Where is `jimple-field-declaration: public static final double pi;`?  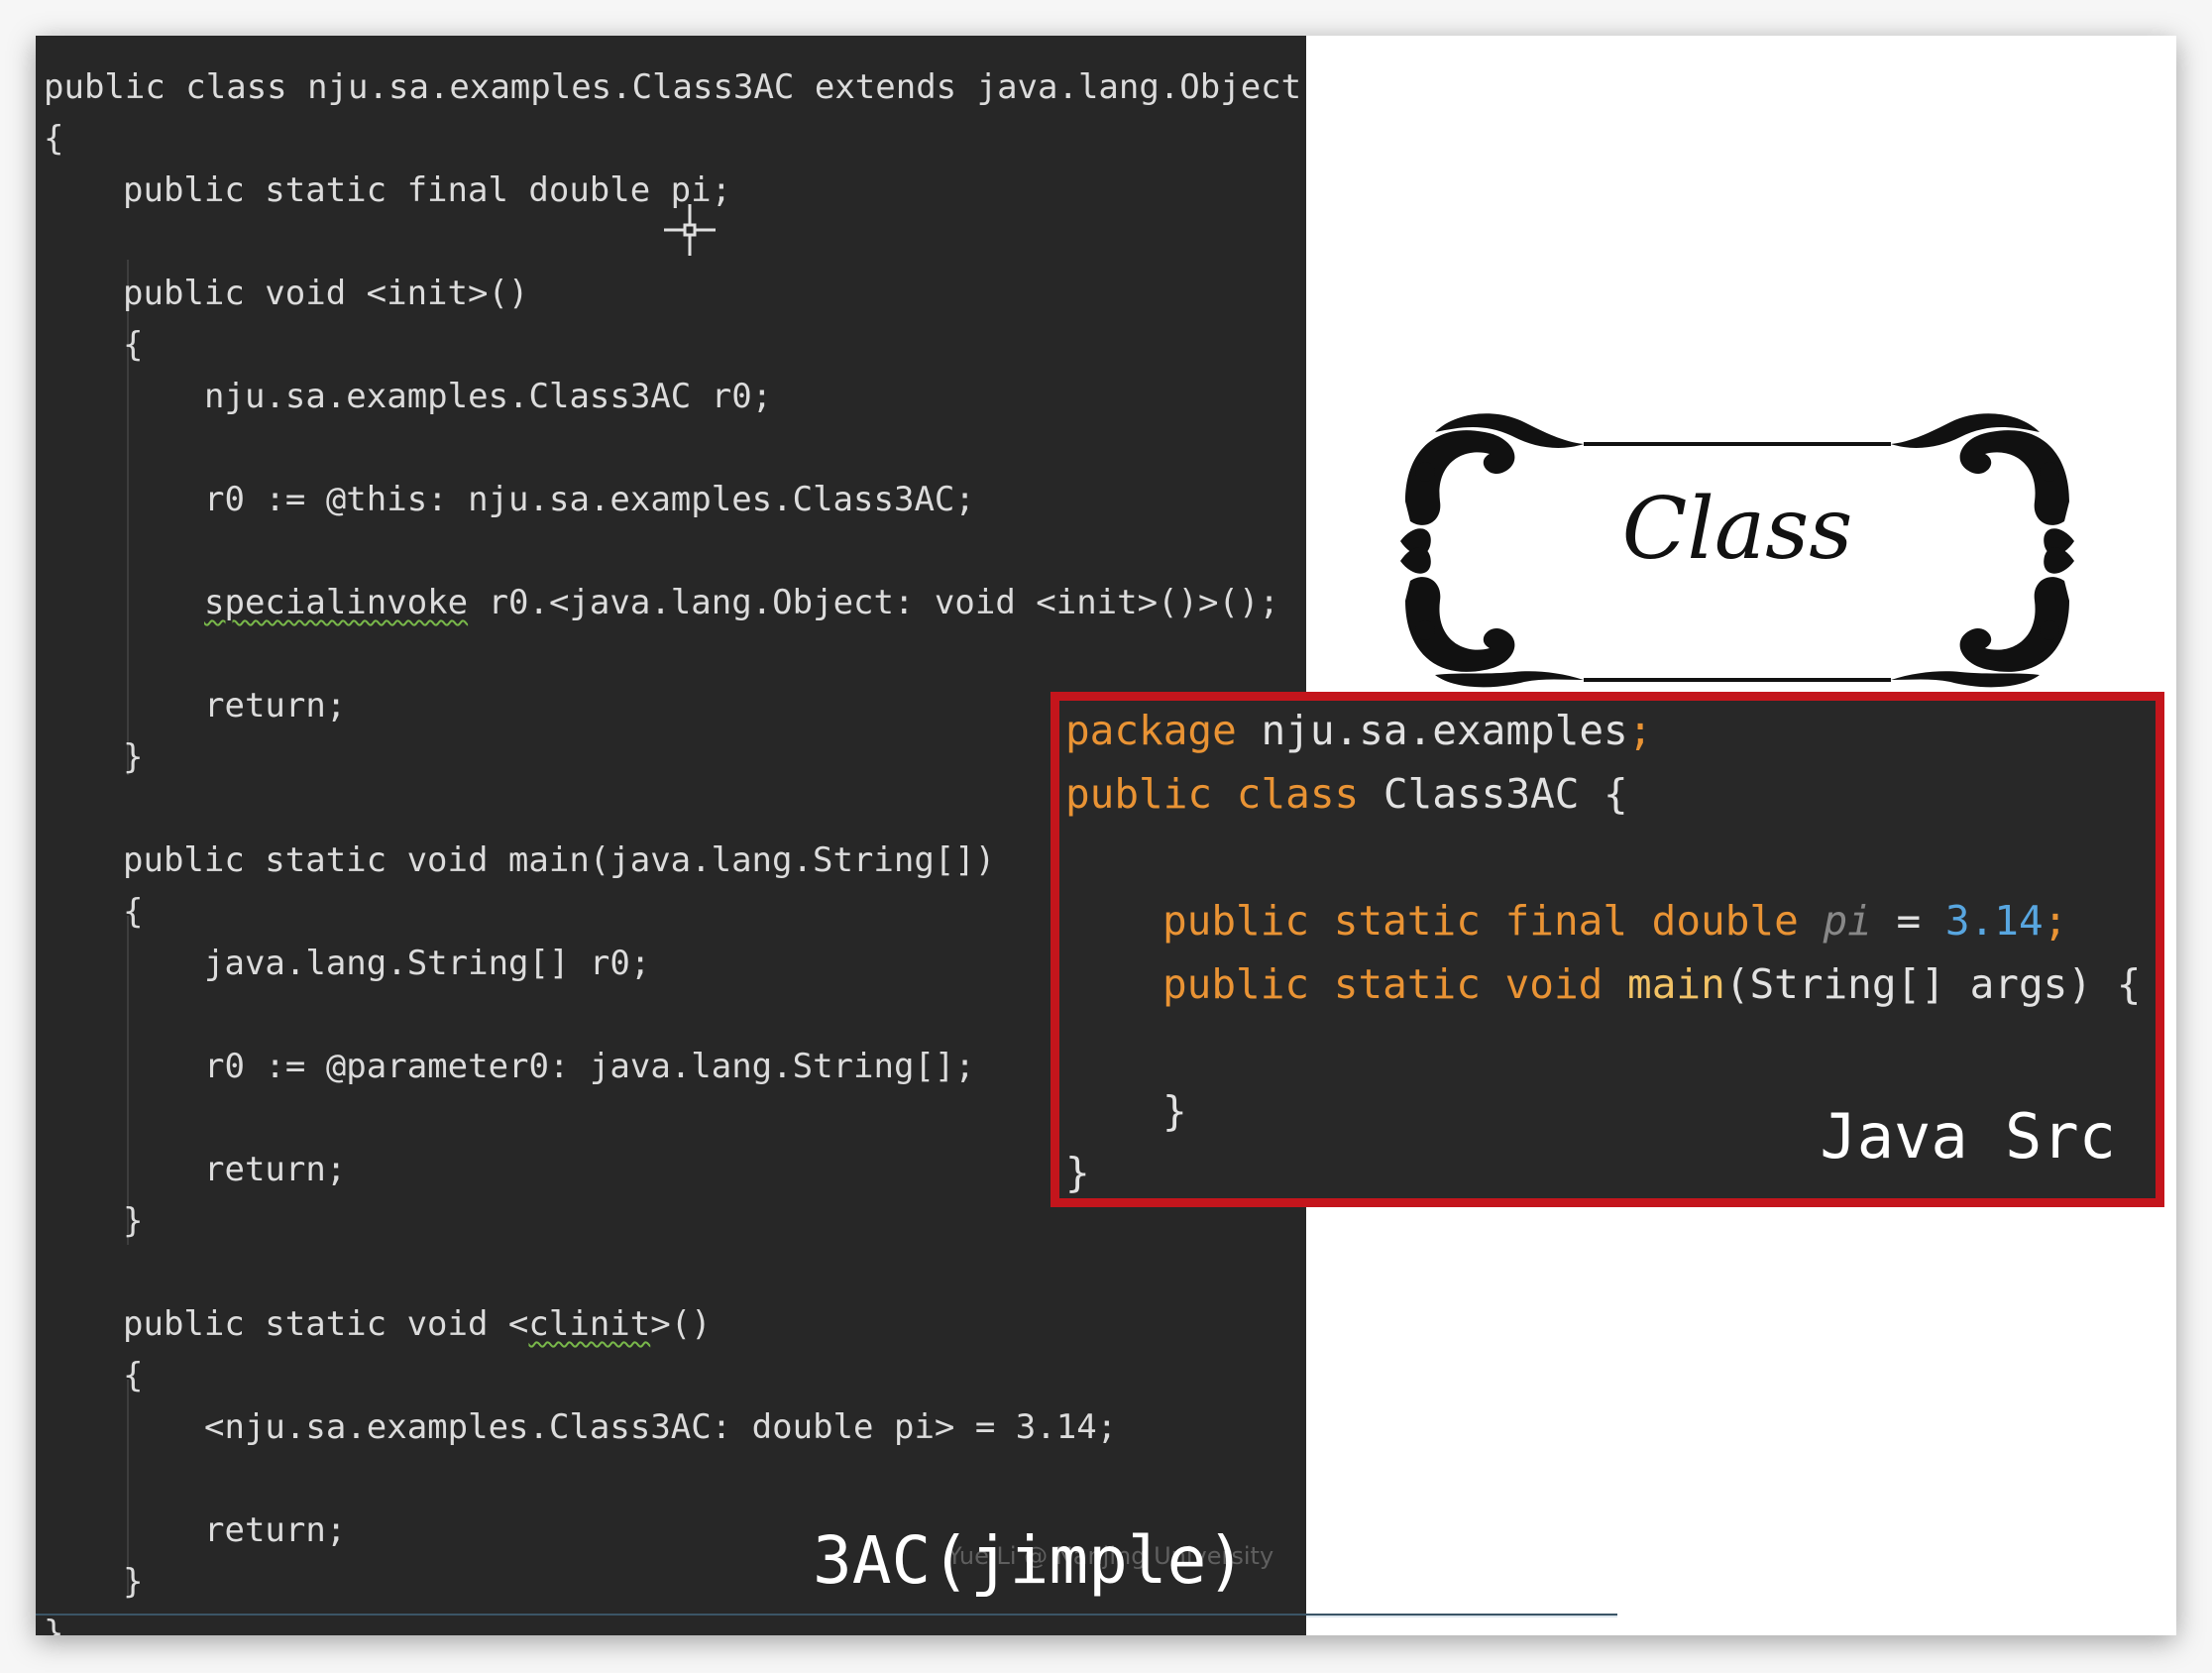 jimple-field-declaration: public static final double pi; is located at coordinates (427, 190).